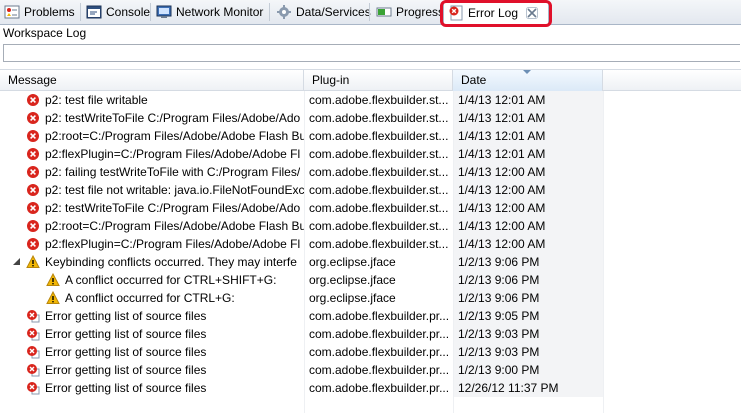 The height and width of the screenshot is (413, 741). What do you see at coordinates (210, 11) in the screenshot?
I see `tab-network-monitor: Network Monitor` at bounding box center [210, 11].